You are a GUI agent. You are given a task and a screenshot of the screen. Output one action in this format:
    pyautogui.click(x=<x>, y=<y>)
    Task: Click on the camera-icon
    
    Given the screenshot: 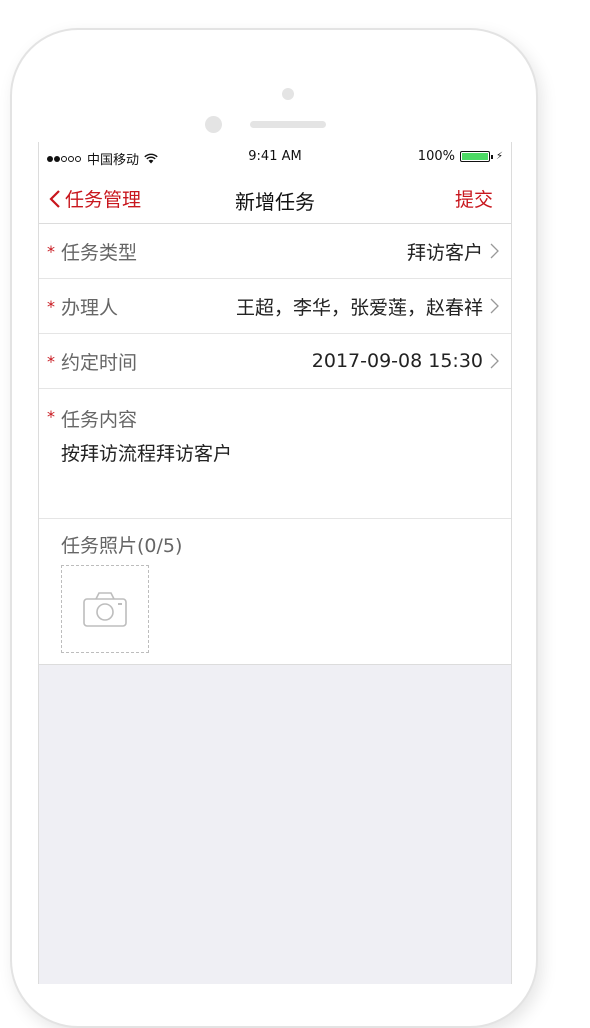 What is the action you would take?
    pyautogui.click(x=105, y=609)
    